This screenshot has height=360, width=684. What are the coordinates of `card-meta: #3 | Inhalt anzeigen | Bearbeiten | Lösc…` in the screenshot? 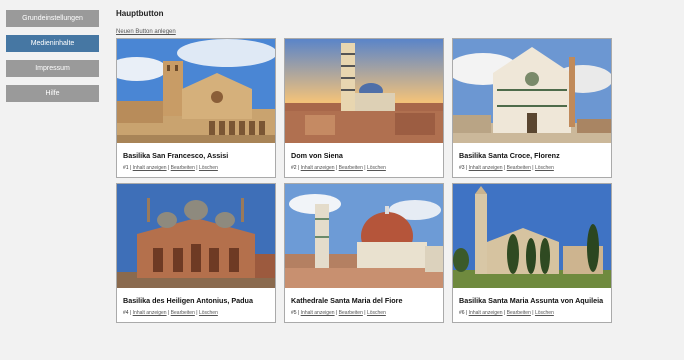 It's located at (535, 168).